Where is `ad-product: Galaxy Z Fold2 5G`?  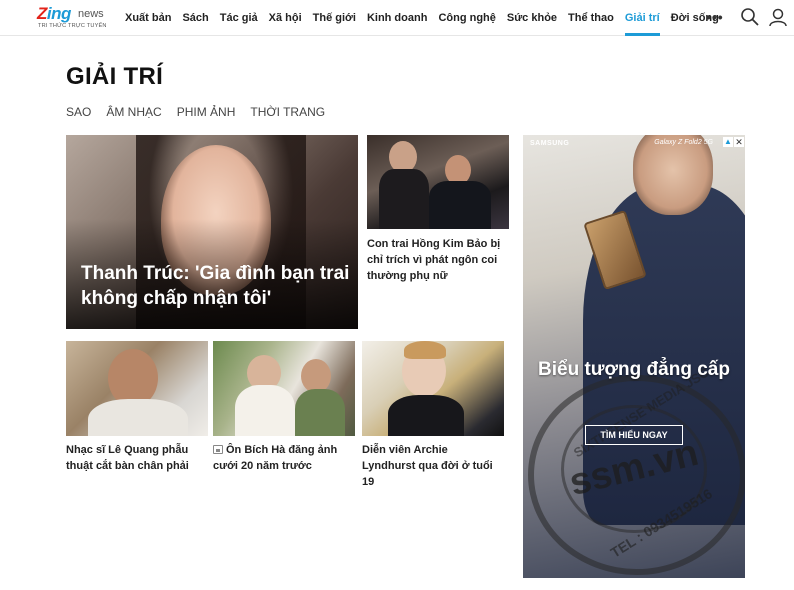 ad-product: Galaxy Z Fold2 5G is located at coordinates (683, 142).